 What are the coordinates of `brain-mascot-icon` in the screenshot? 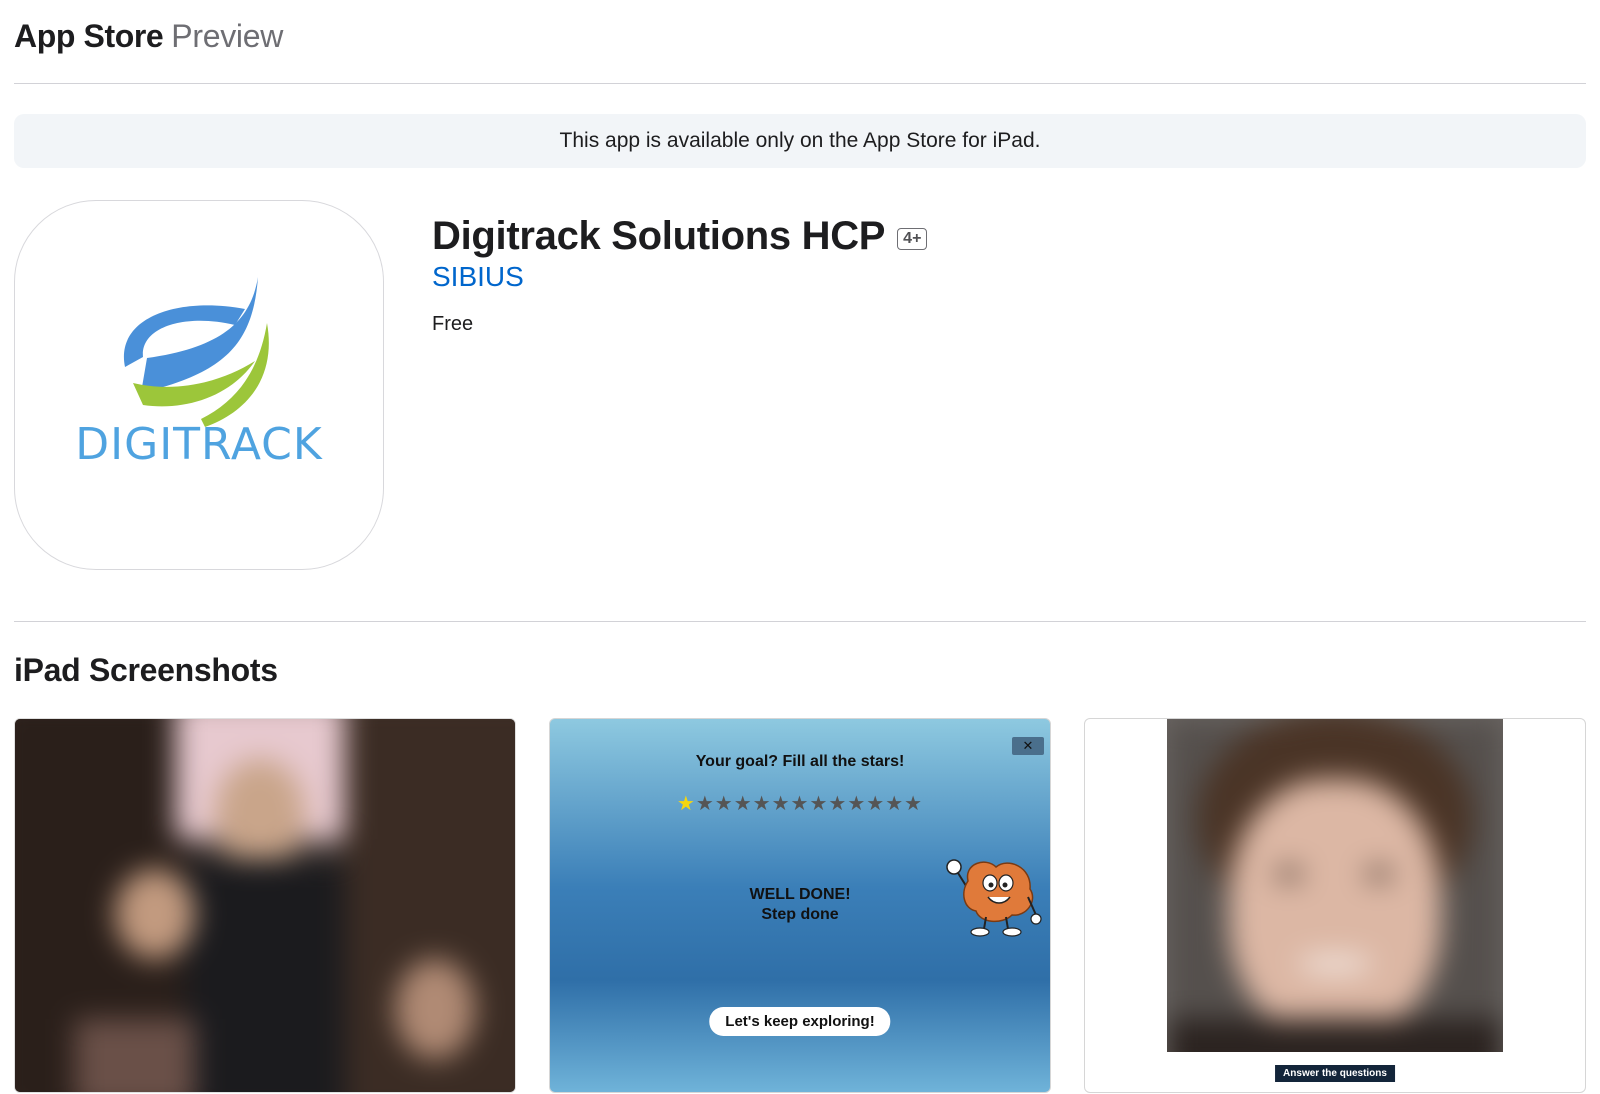 It's located at (994, 898).